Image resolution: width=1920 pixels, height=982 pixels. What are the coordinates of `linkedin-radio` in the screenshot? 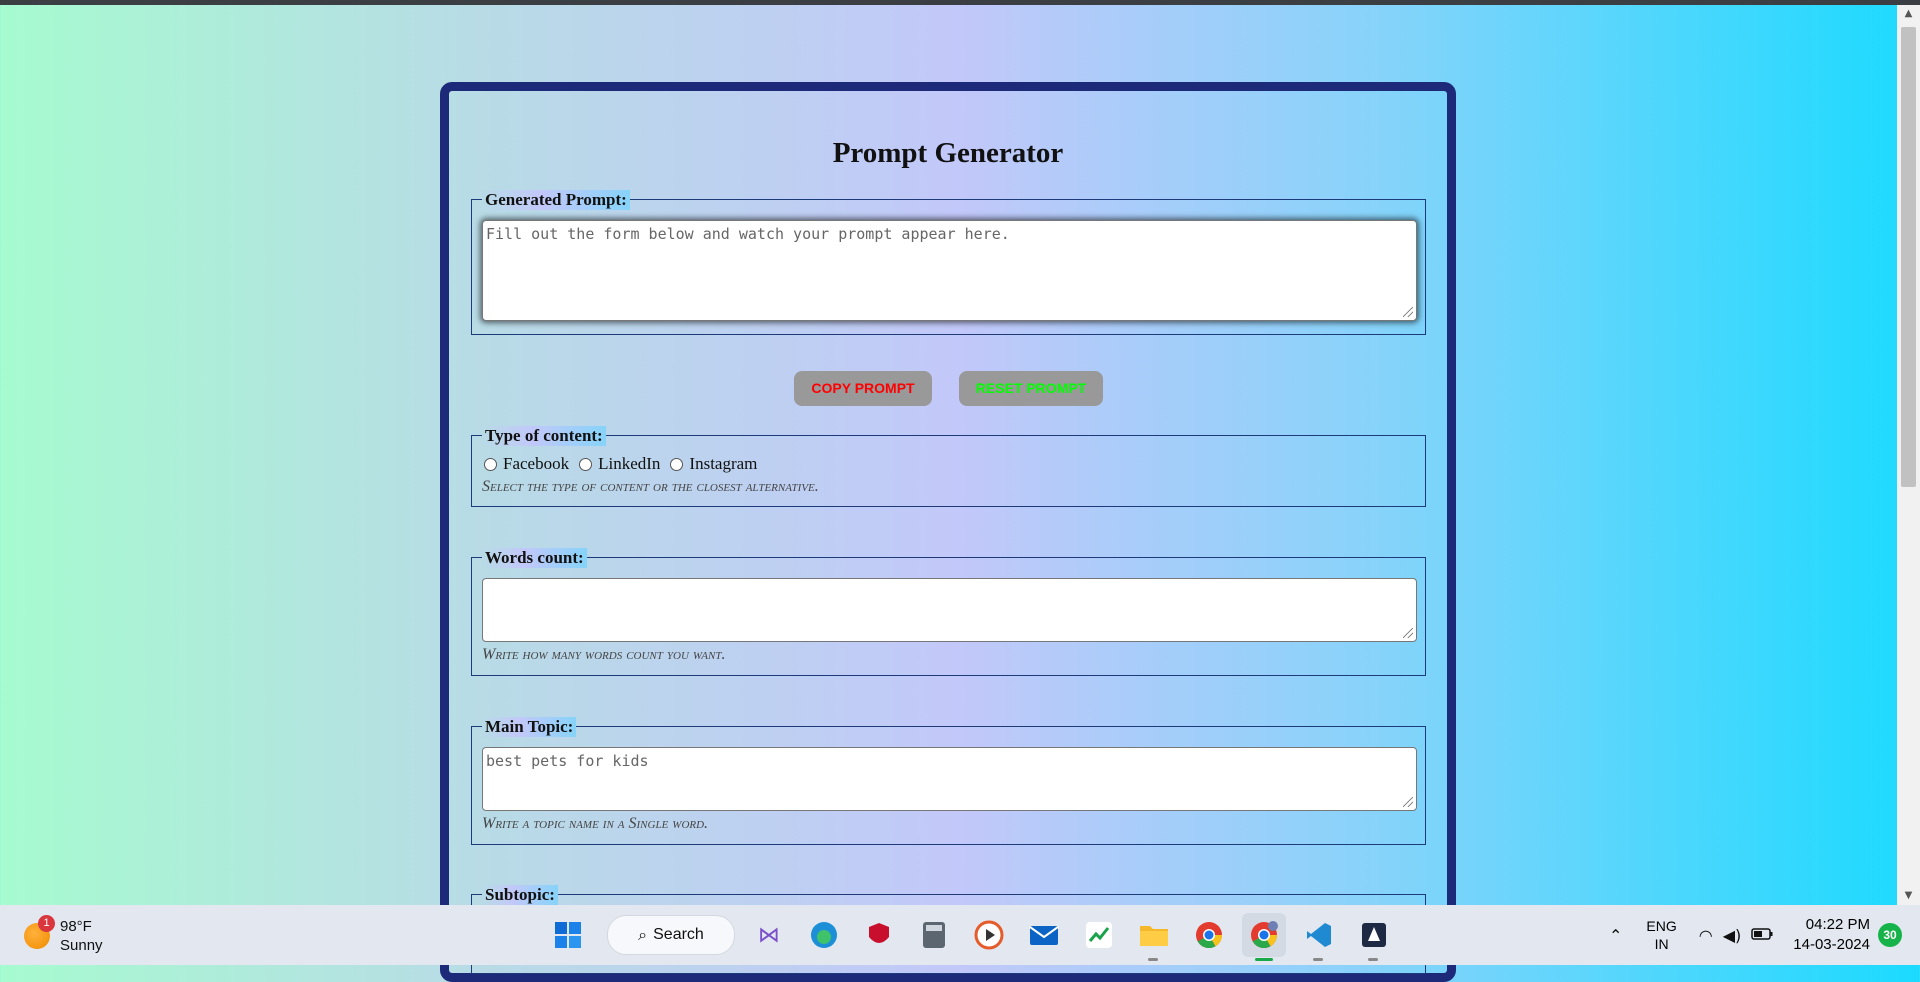 It's located at (586, 464).